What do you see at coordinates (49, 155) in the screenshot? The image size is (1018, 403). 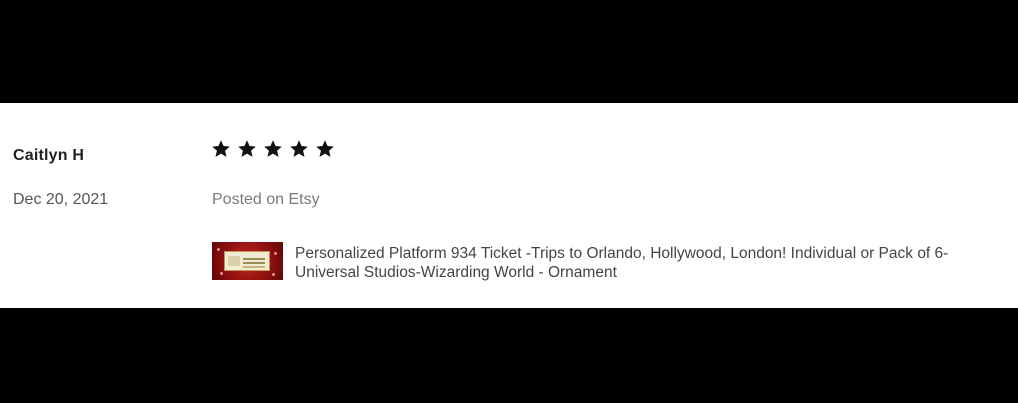 I see `reviewer-name: Caitlyn H` at bounding box center [49, 155].